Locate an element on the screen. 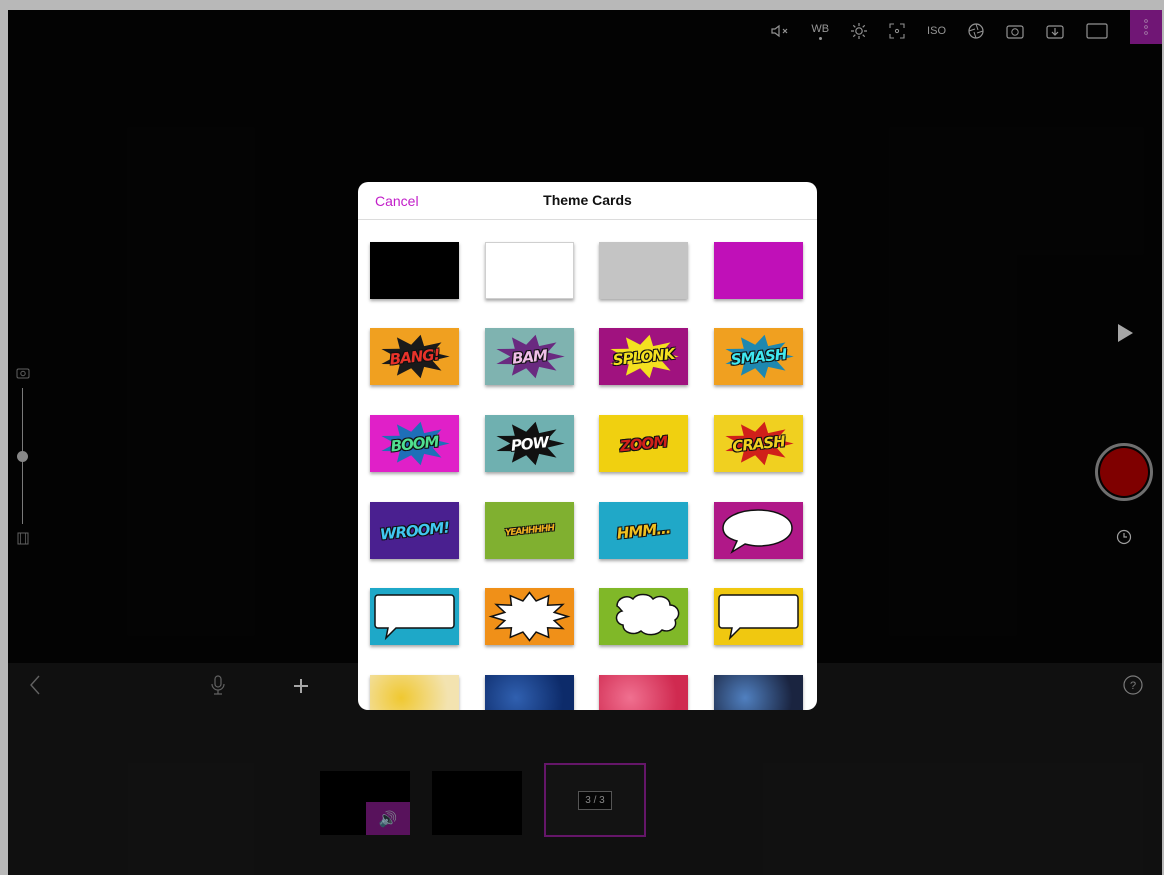  theme-card: WROOM! is located at coordinates (414, 530).